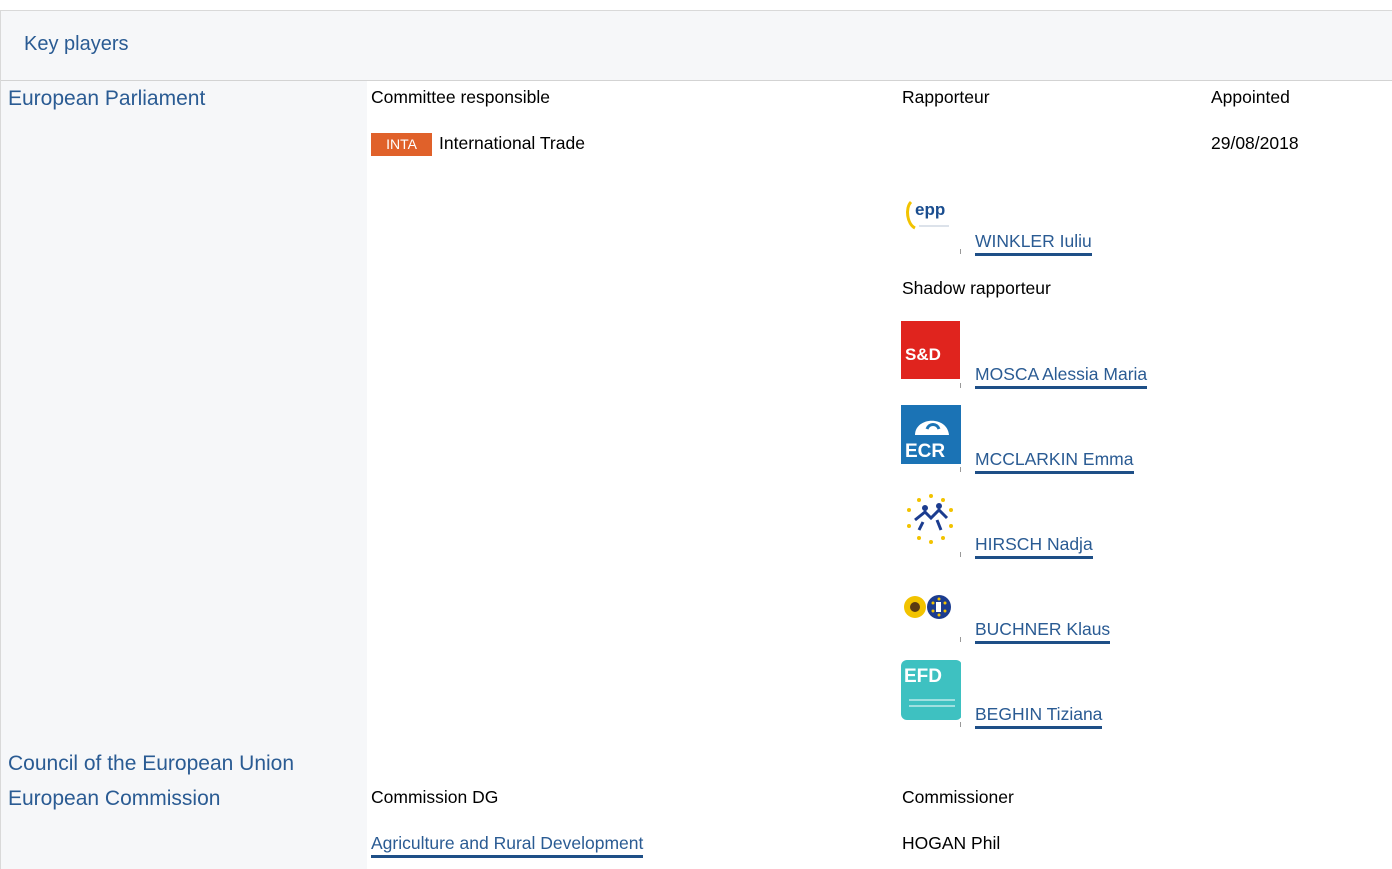  What do you see at coordinates (958, 797) in the screenshot?
I see `header-commissioner: Commissioner` at bounding box center [958, 797].